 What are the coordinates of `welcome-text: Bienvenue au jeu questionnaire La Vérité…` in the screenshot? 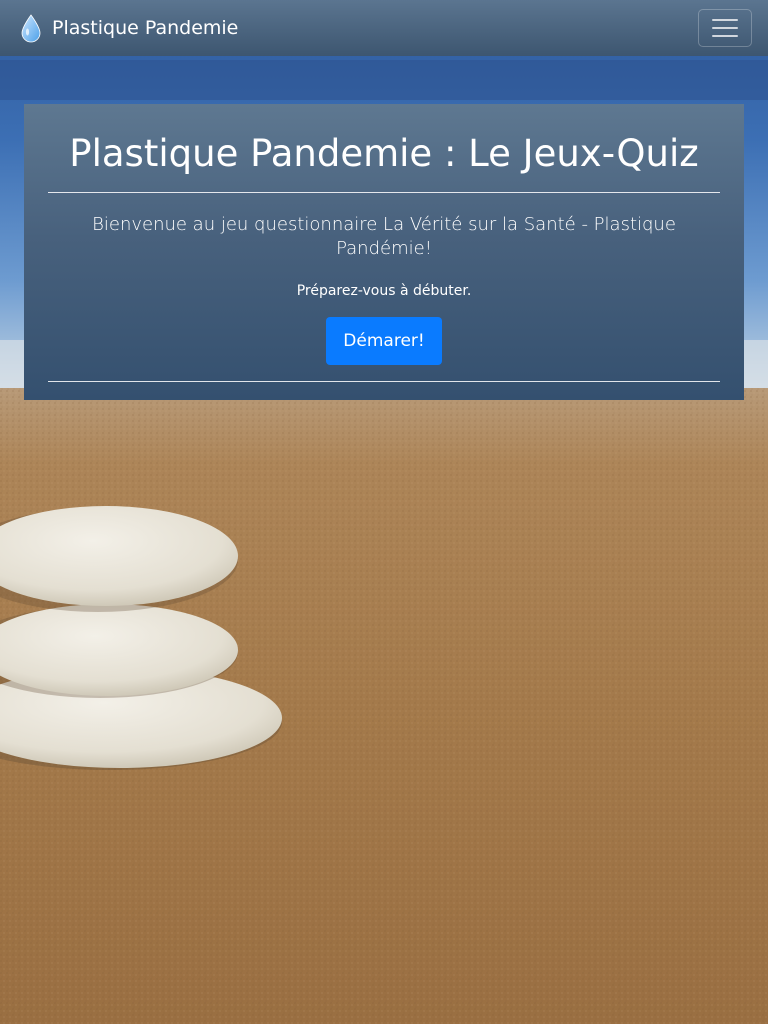 It's located at (384, 236).